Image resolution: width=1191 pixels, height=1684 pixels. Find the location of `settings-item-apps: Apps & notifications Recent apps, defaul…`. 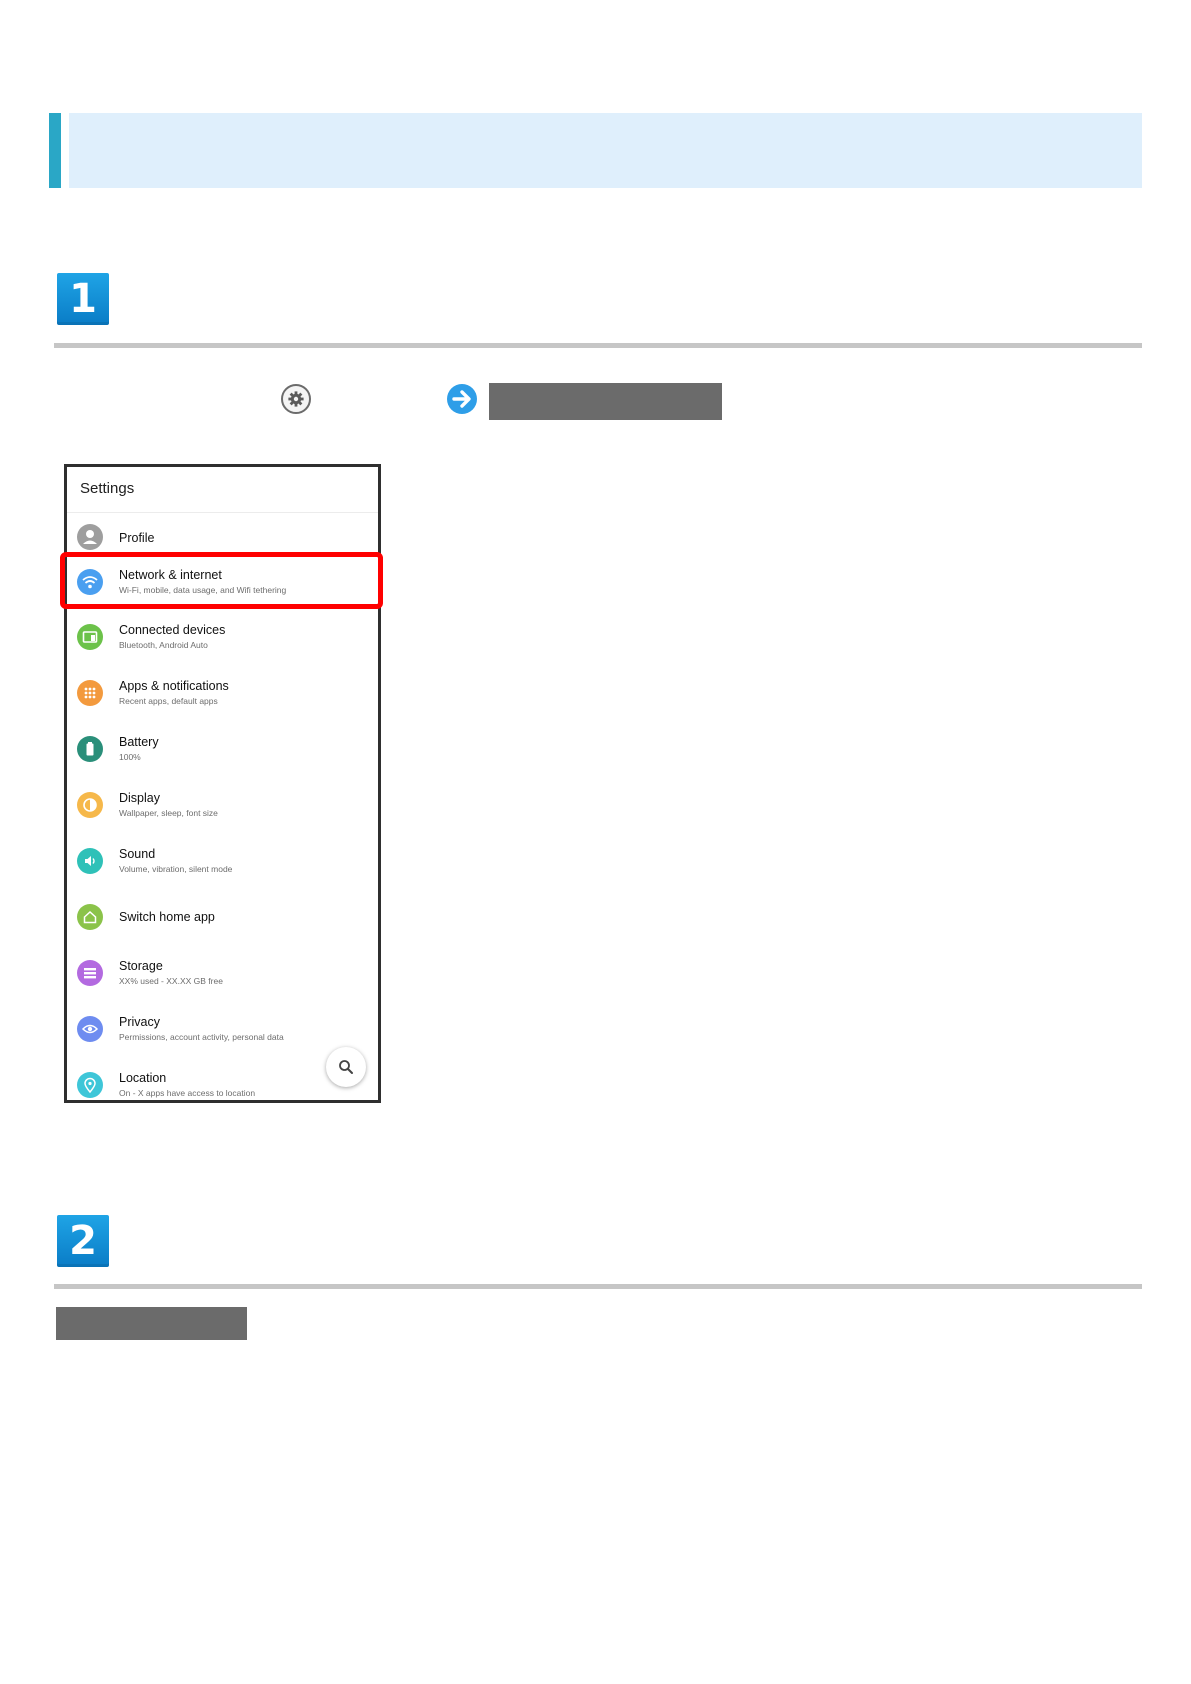

settings-item-apps: Apps & notifications Recent apps, defaul… is located at coordinates (222, 694).